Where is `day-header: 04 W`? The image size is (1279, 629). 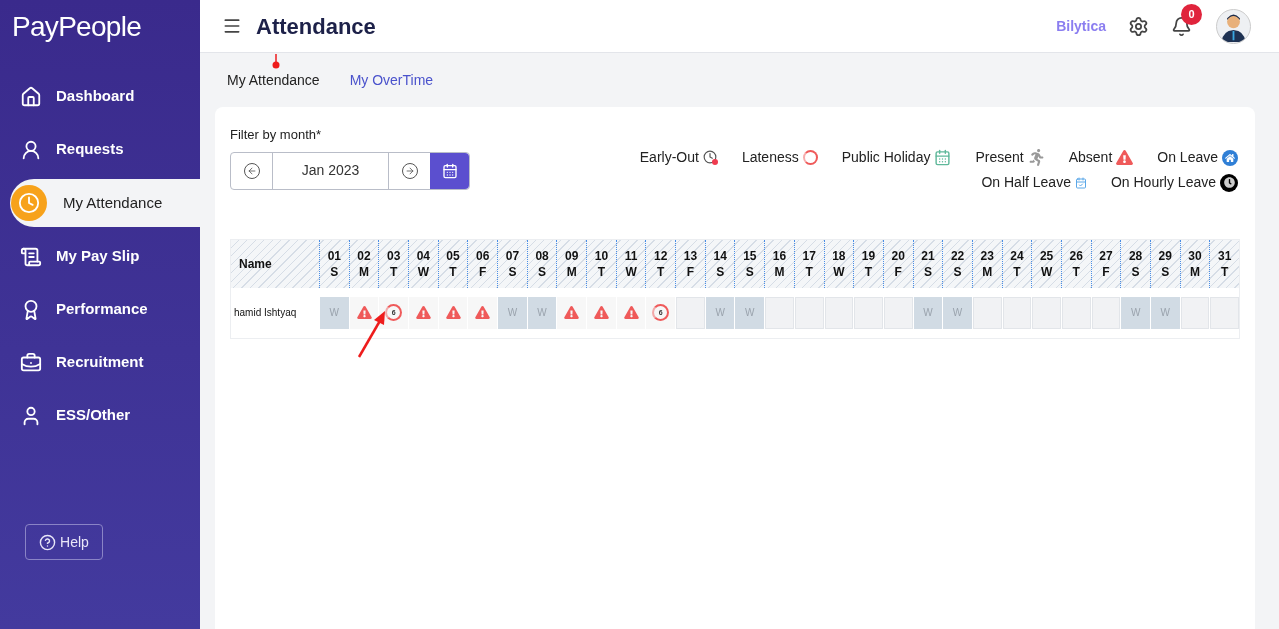
day-header: 04 W is located at coordinates (423, 263).